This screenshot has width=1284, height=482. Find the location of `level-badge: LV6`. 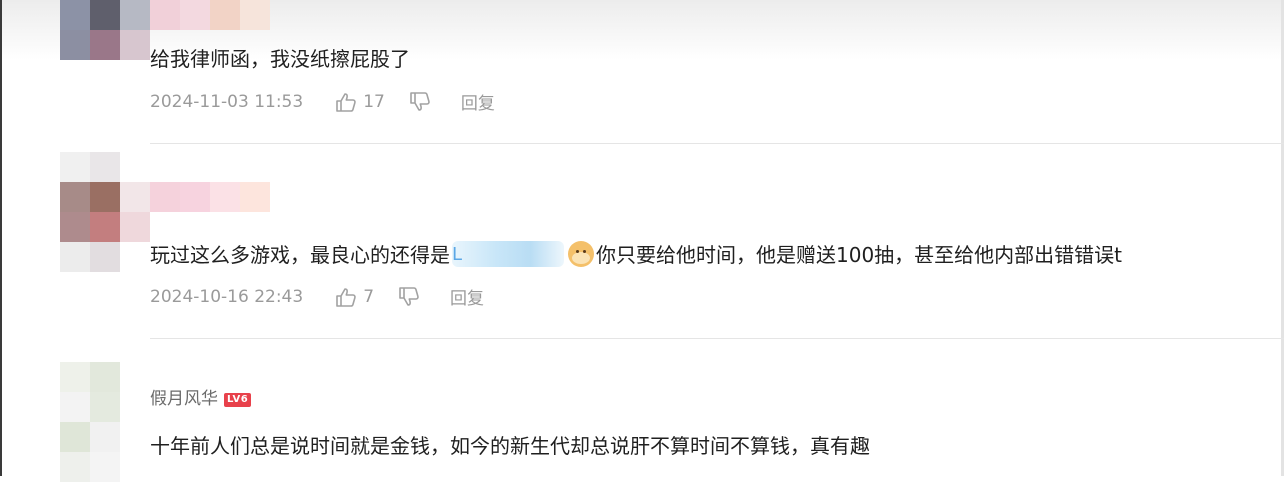

level-badge: LV6 is located at coordinates (238, 400).